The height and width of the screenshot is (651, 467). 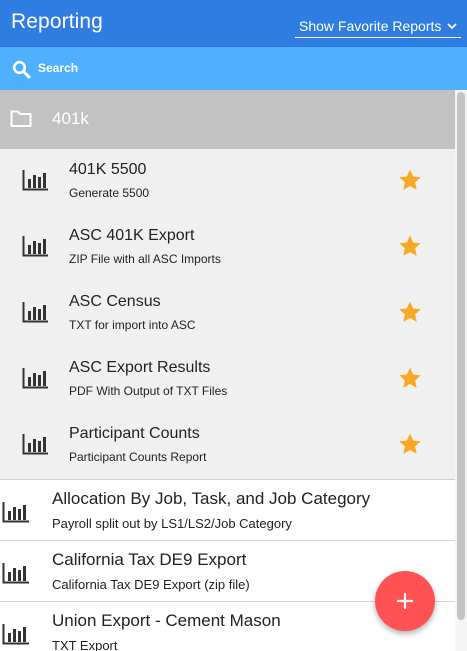 What do you see at coordinates (145, 259) in the screenshot?
I see `report-subtitle: ZIP File with all ASC Imports` at bounding box center [145, 259].